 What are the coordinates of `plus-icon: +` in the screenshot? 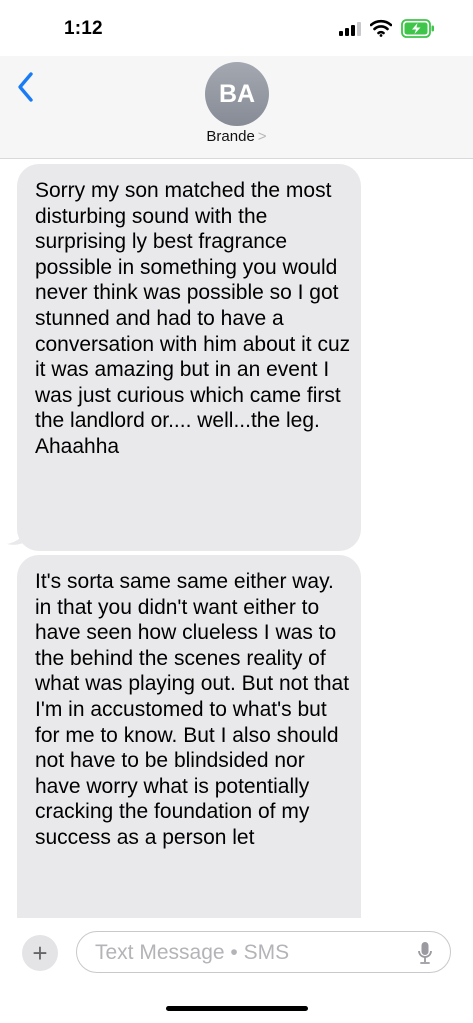 It's located at (40, 953).